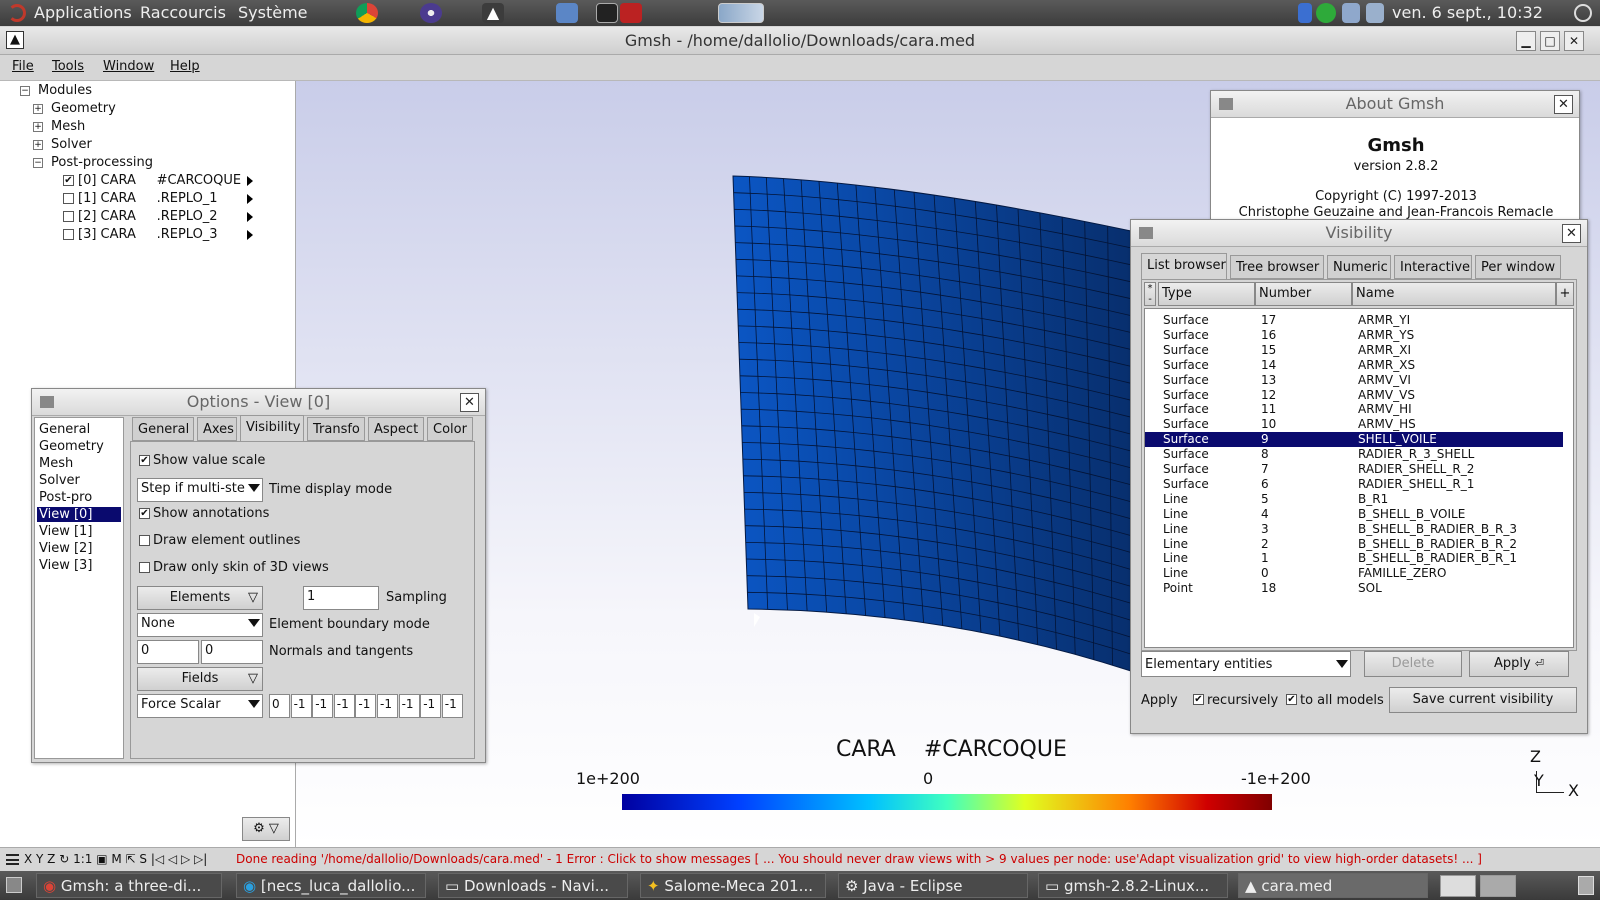 The width and height of the screenshot is (1600, 900). What do you see at coordinates (144, 513) in the screenshot?
I see `show-annotations-checkbox: ✔` at bounding box center [144, 513].